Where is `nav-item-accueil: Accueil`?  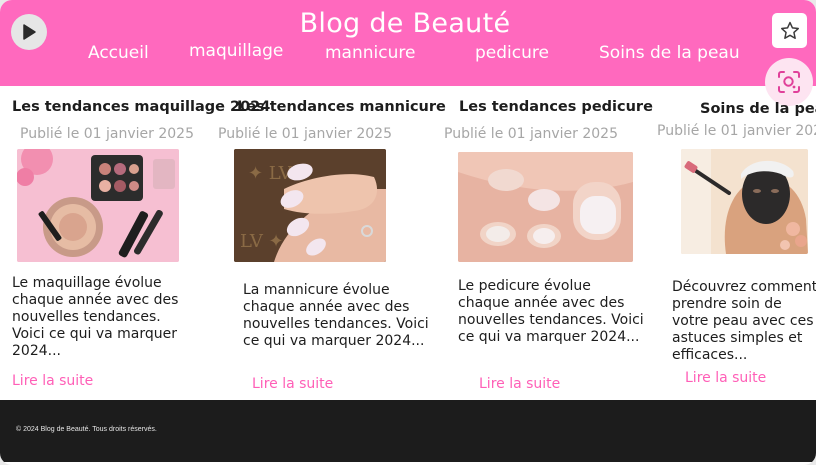 nav-item-accueil: Accueil is located at coordinates (118, 53).